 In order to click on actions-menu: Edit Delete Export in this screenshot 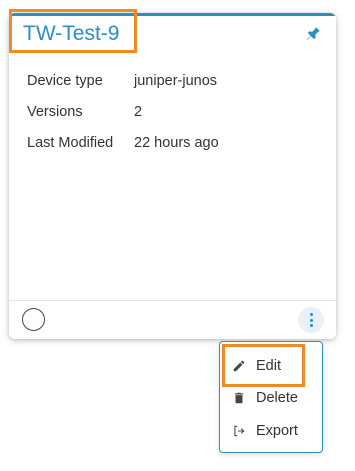, I will do `click(271, 397)`.